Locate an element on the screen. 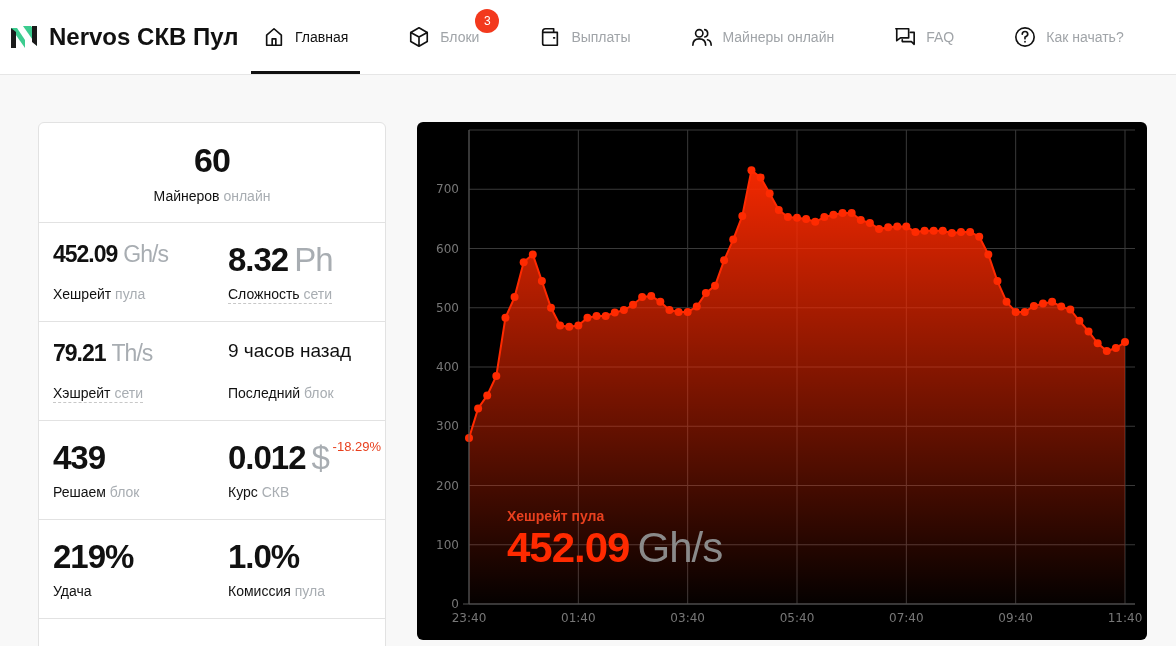  stat-label: Сложность сети is located at coordinates (280, 295).